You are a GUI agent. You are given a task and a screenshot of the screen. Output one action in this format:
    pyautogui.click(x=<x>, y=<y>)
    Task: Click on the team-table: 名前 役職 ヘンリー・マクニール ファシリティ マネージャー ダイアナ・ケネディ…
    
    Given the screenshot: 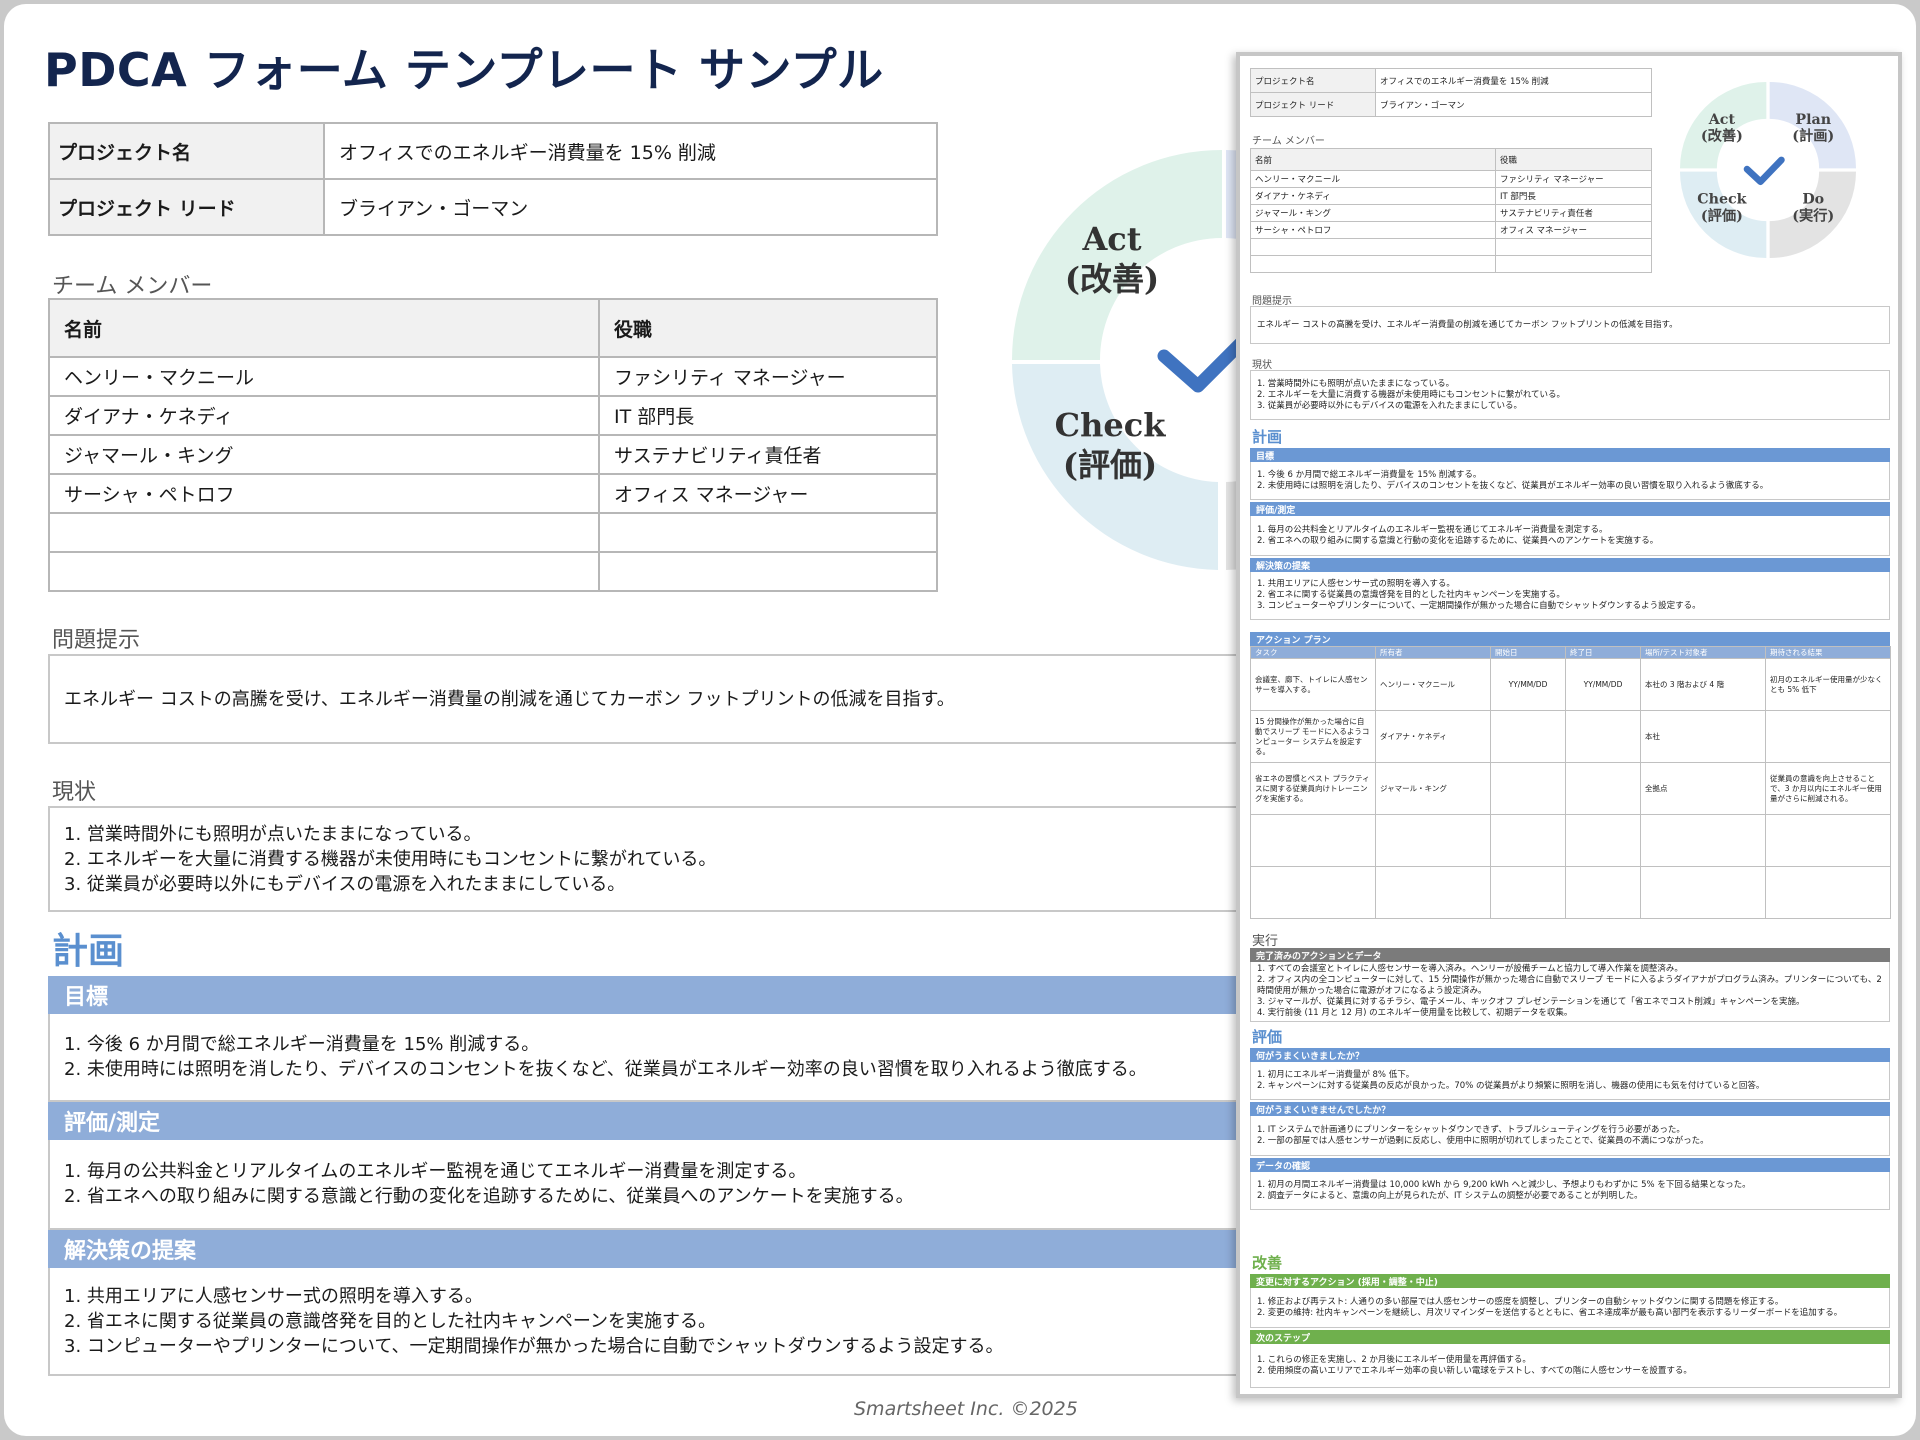 What is the action you would take?
    pyautogui.click(x=493, y=445)
    